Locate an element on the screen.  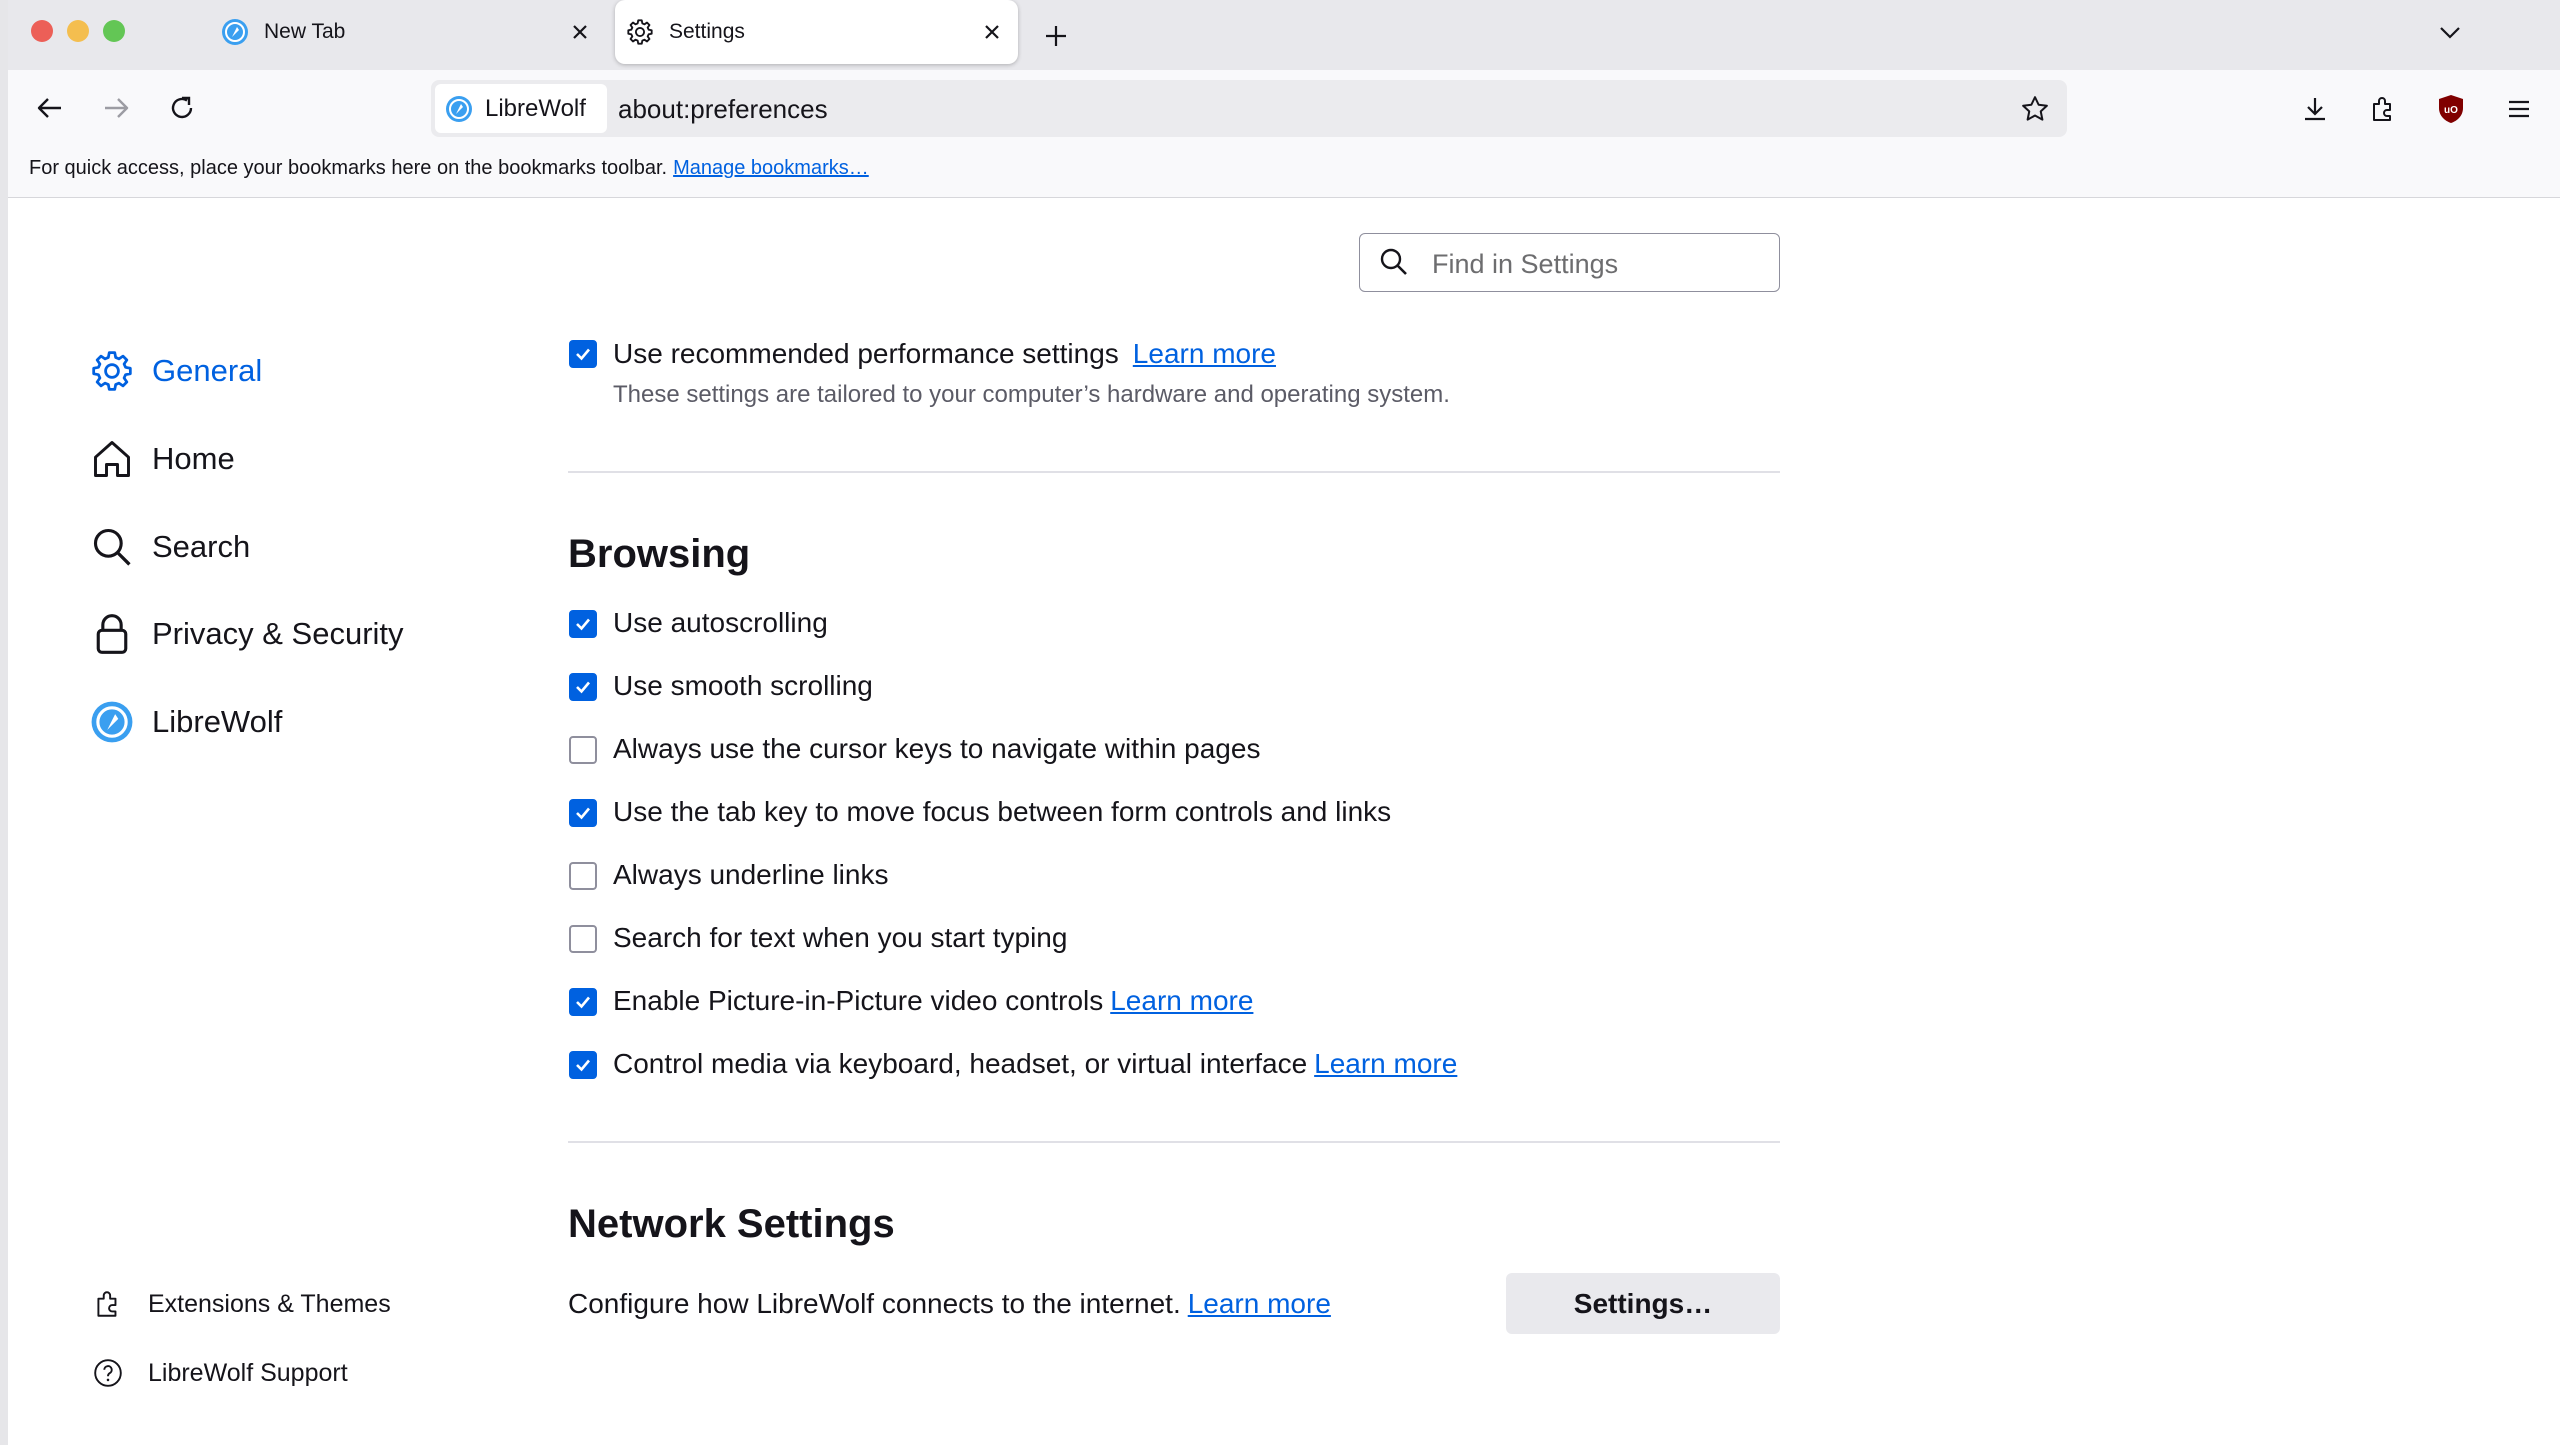
browsing-option: Use autoscrolling is located at coordinates (720, 623).